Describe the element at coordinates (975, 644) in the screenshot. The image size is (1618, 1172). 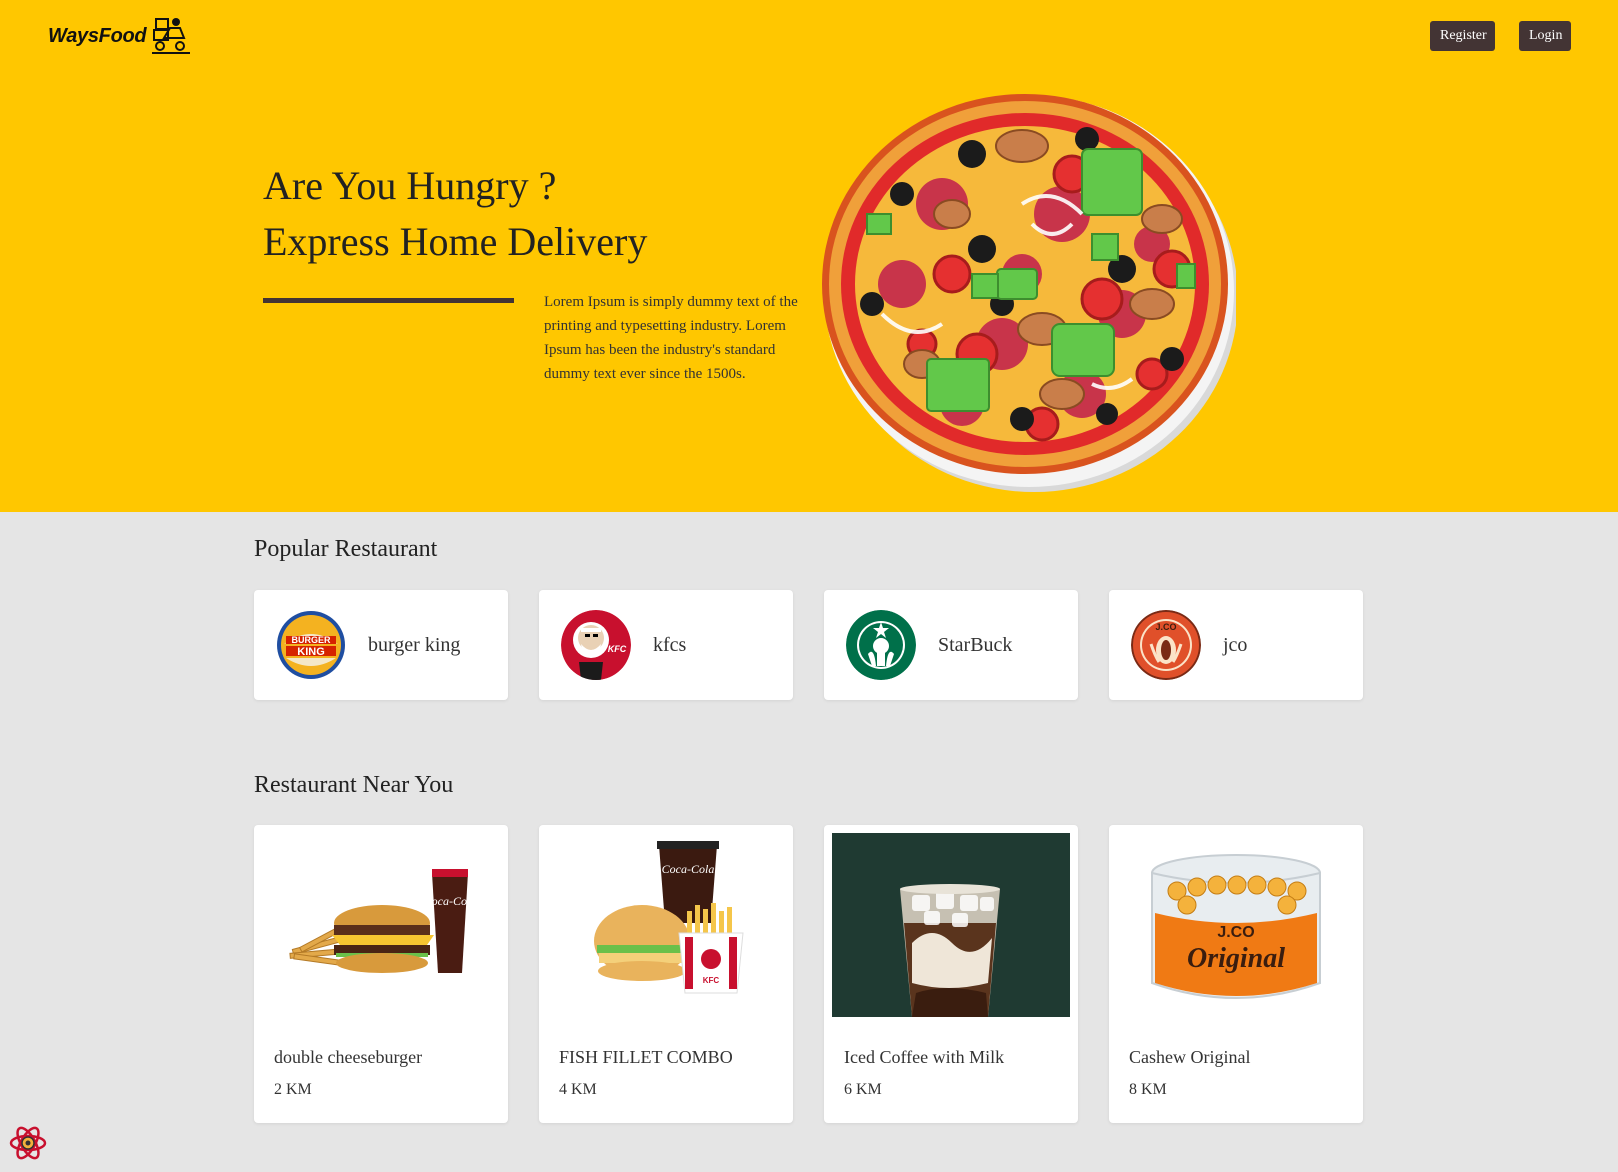
I see `restaurant-name: StarBuck` at that location.